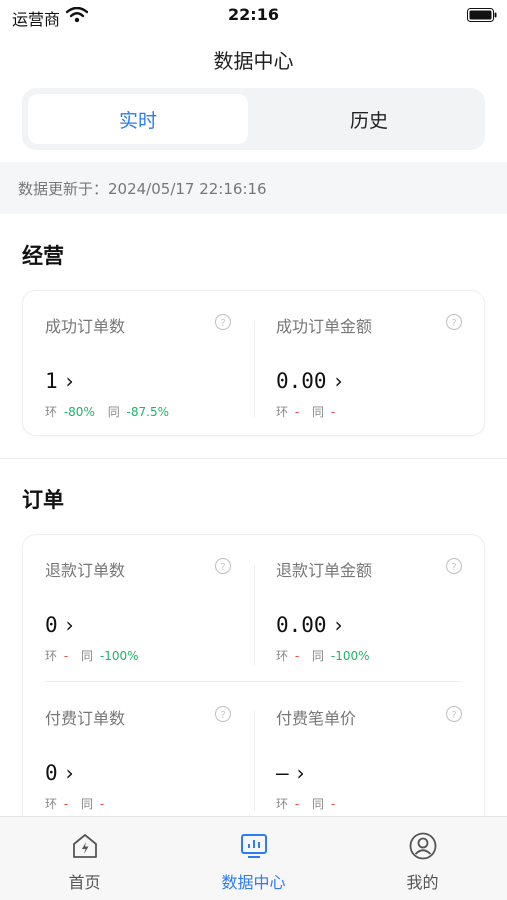 This screenshot has height=900, width=507. What do you see at coordinates (290, 773) in the screenshot?
I see `metric-value: – ›` at bounding box center [290, 773].